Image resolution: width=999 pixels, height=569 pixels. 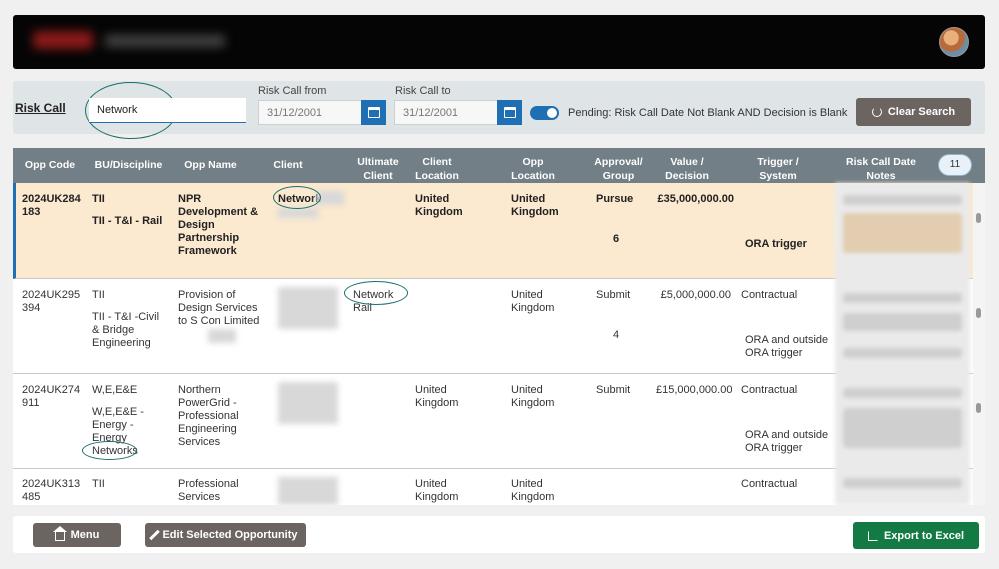 I want to click on edit-label: Edit Selected Opportunity, so click(x=230, y=535).